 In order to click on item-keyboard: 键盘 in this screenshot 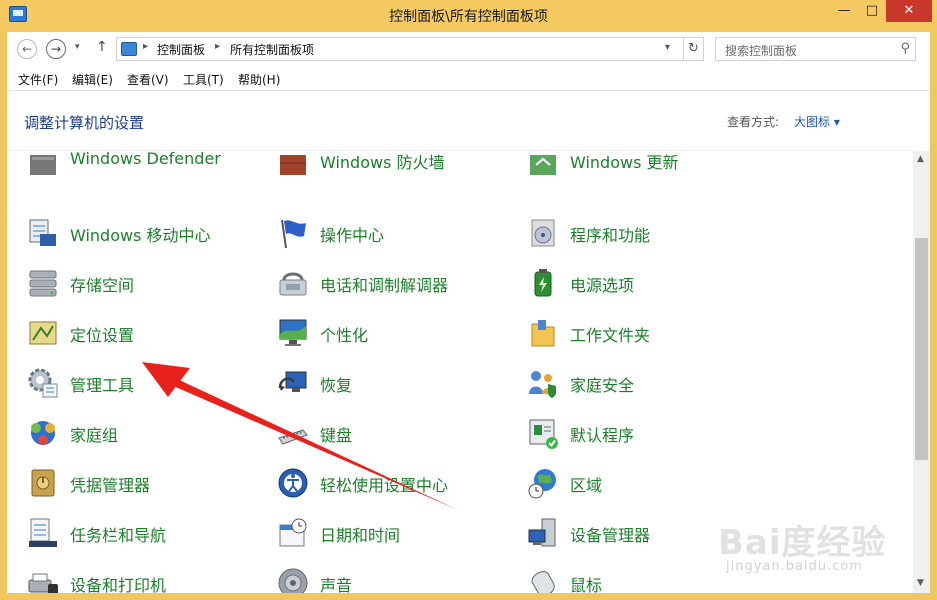, I will do `click(386, 433)`.